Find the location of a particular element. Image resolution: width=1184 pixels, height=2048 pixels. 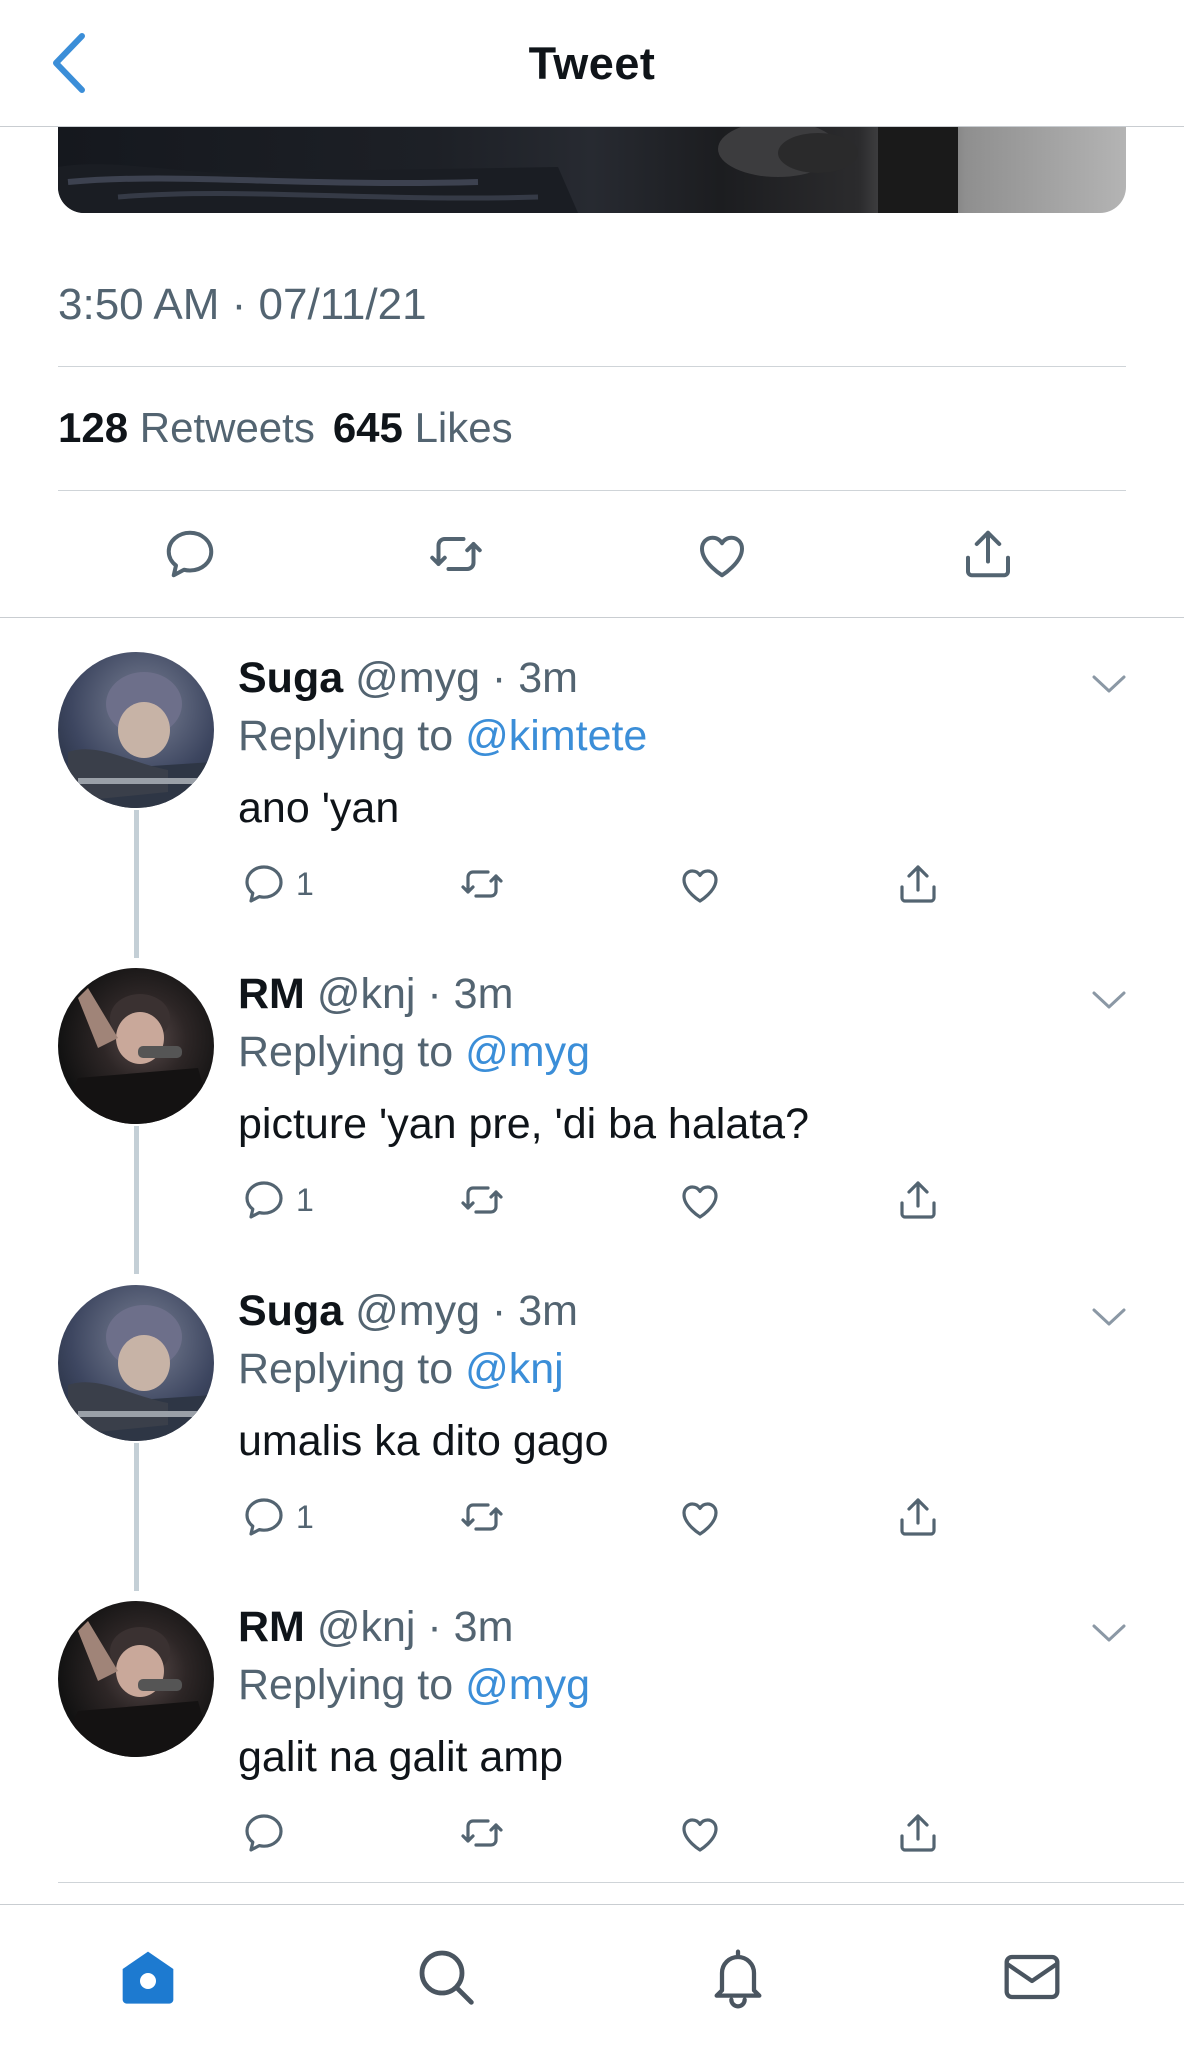

mail-icon is located at coordinates (1032, 1977).